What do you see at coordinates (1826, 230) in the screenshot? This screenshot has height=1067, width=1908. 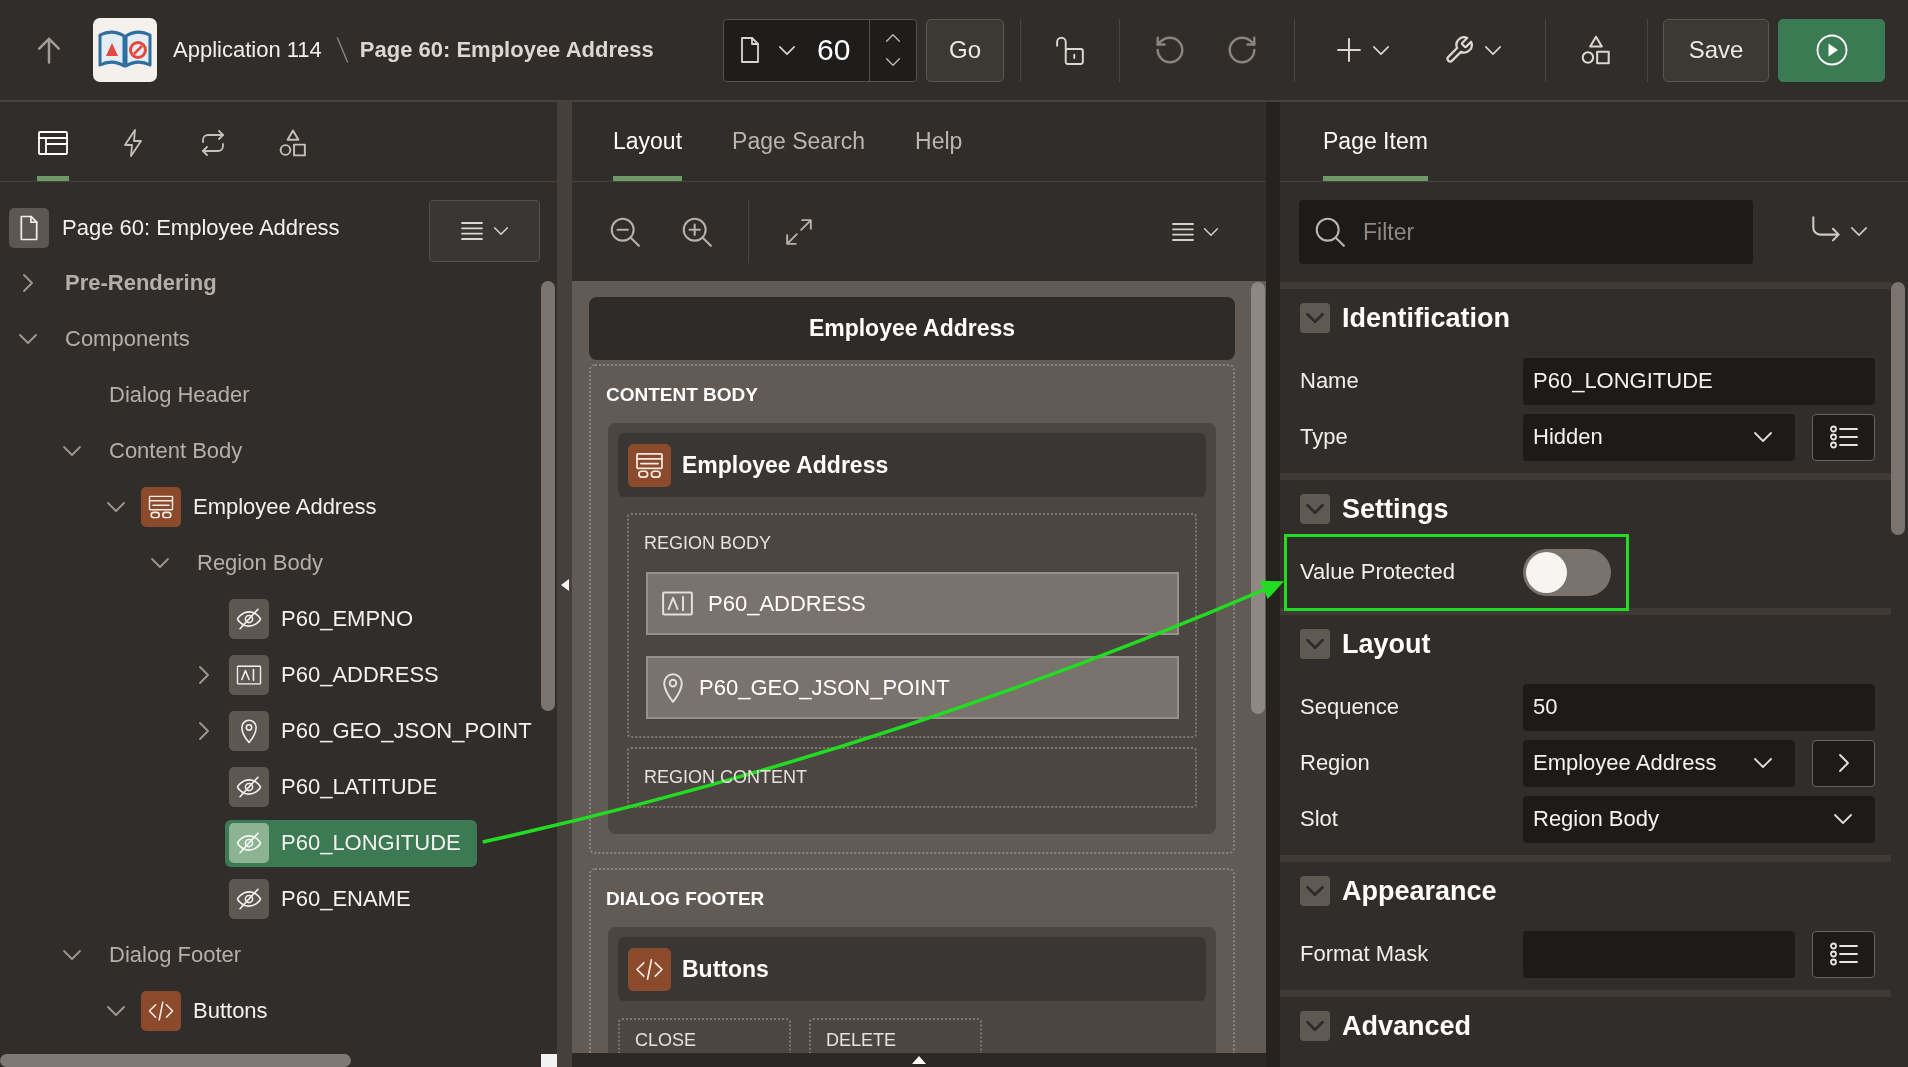 I see `turn-arrow-icon` at bounding box center [1826, 230].